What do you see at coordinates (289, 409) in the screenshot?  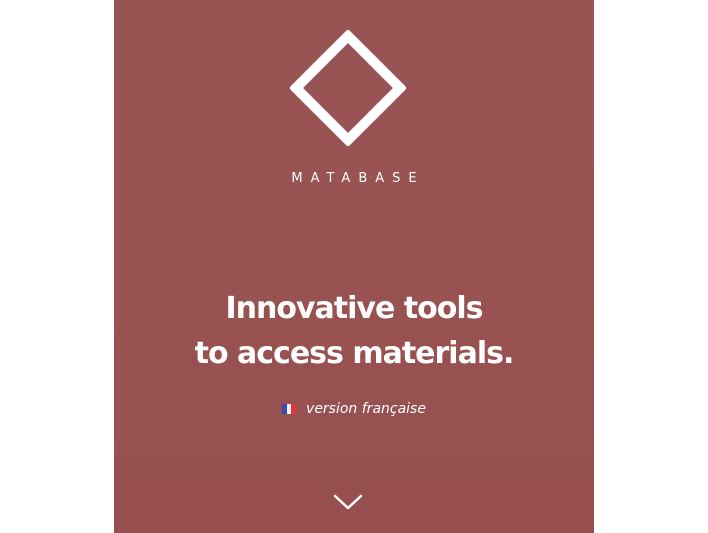 I see `french-flag-icon` at bounding box center [289, 409].